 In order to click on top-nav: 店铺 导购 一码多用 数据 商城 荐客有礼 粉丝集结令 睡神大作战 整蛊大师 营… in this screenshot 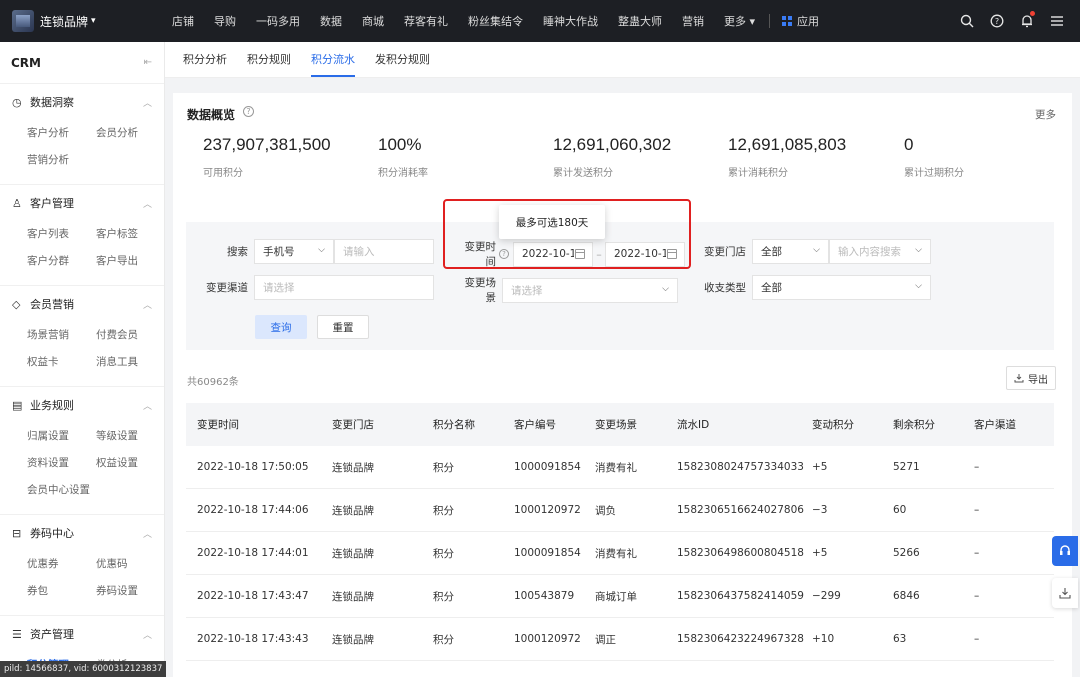, I will do `click(494, 21)`.